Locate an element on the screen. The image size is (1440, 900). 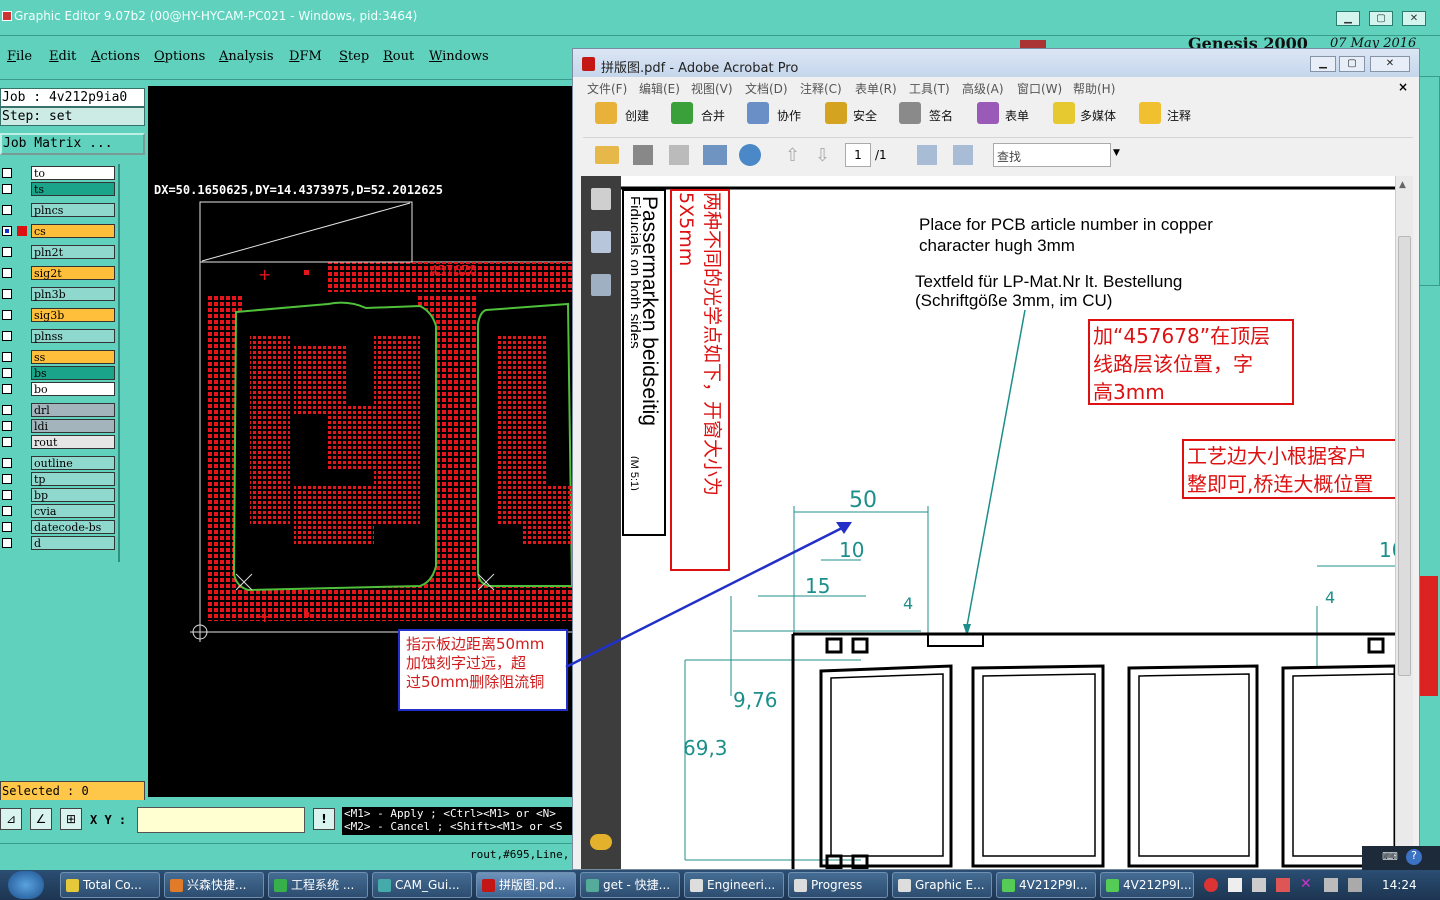
layer-row-drl: drl is located at coordinates (58, 410).